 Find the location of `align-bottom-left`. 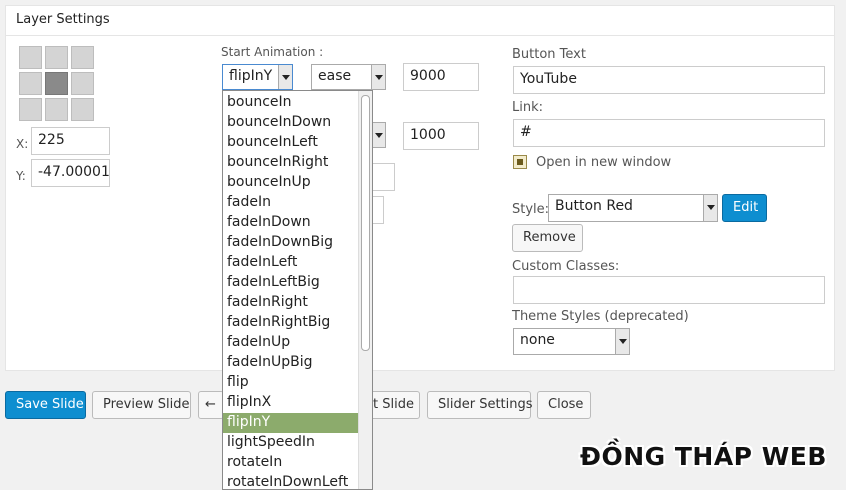

align-bottom-left is located at coordinates (30, 109).